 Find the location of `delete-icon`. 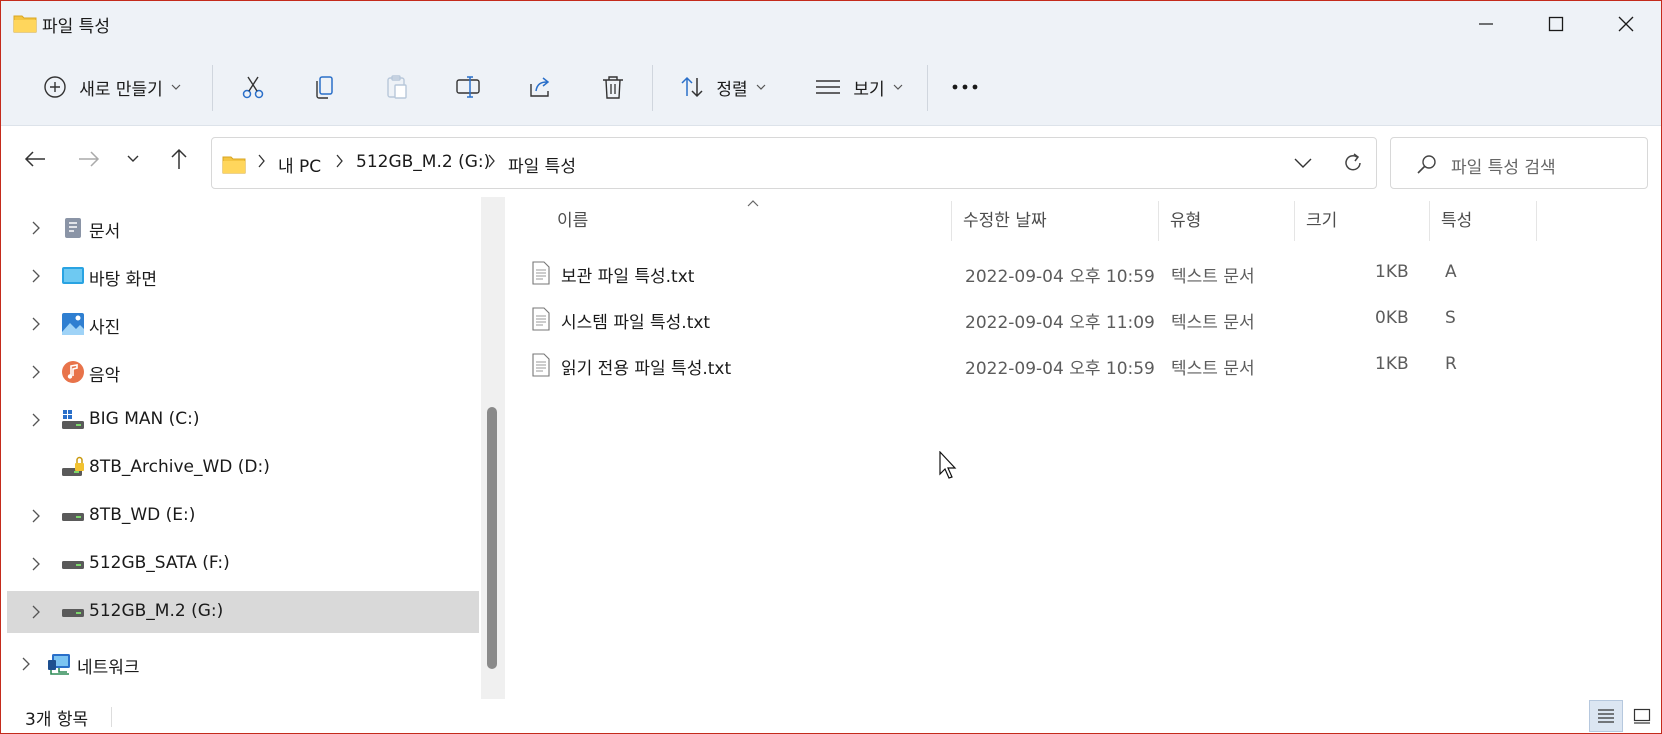

delete-icon is located at coordinates (613, 87).